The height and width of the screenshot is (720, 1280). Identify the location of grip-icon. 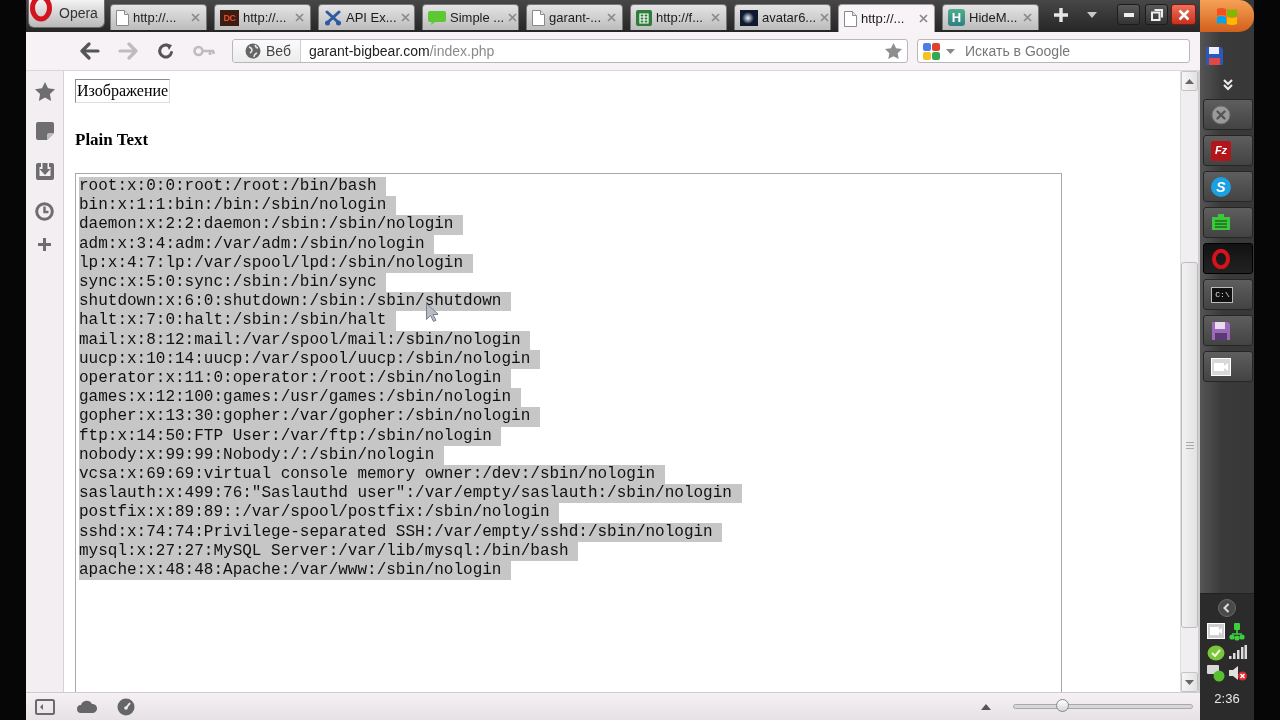
(1189, 445).